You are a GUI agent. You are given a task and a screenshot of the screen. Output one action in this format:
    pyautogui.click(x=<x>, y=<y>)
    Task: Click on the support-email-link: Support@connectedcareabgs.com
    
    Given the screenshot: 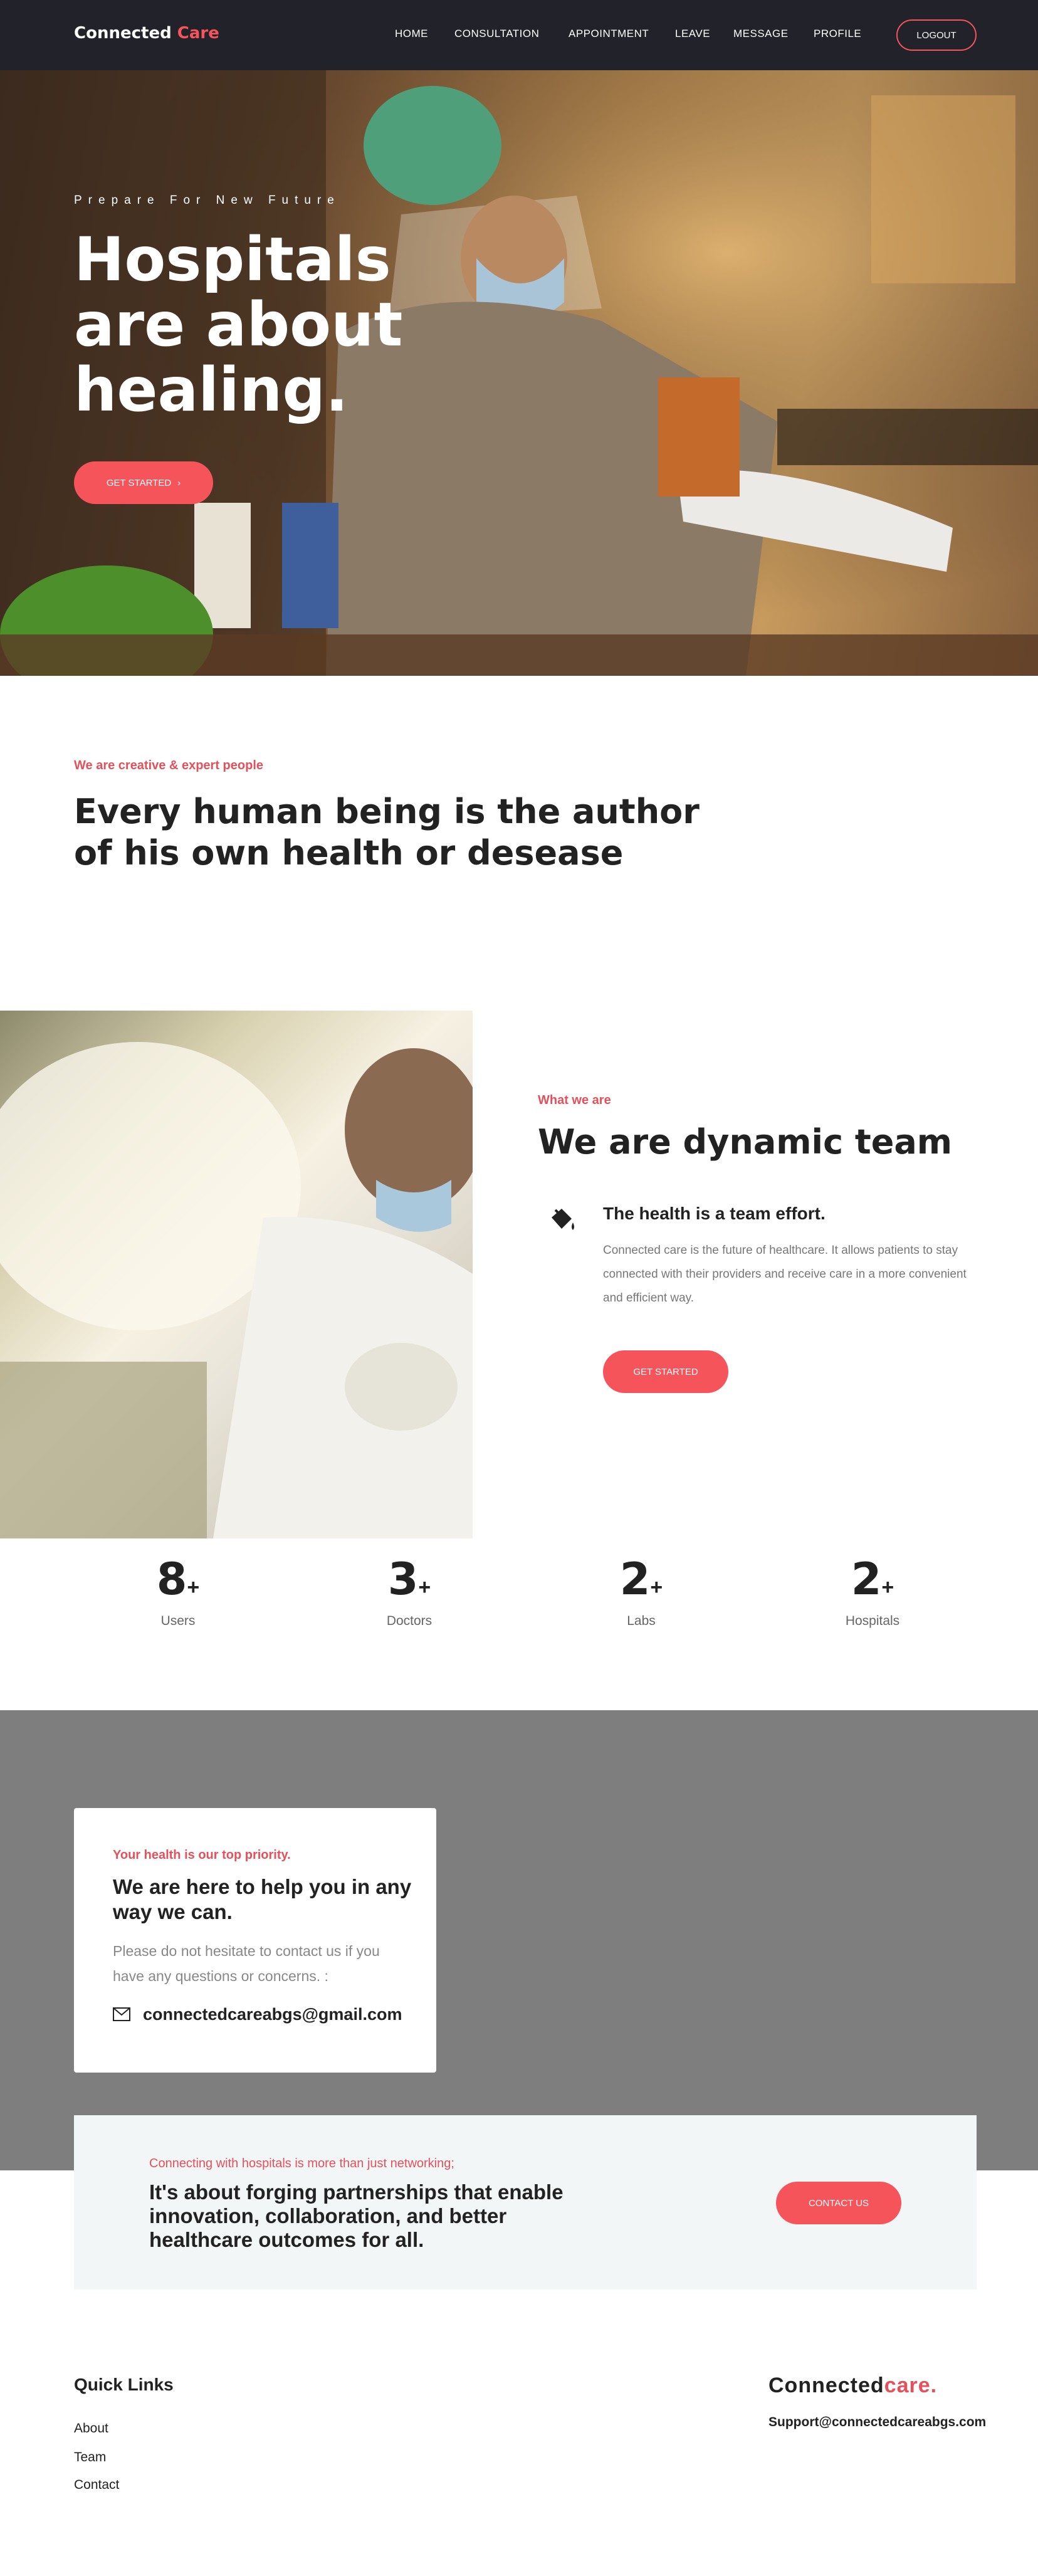 What is the action you would take?
    pyautogui.click(x=877, y=2422)
    